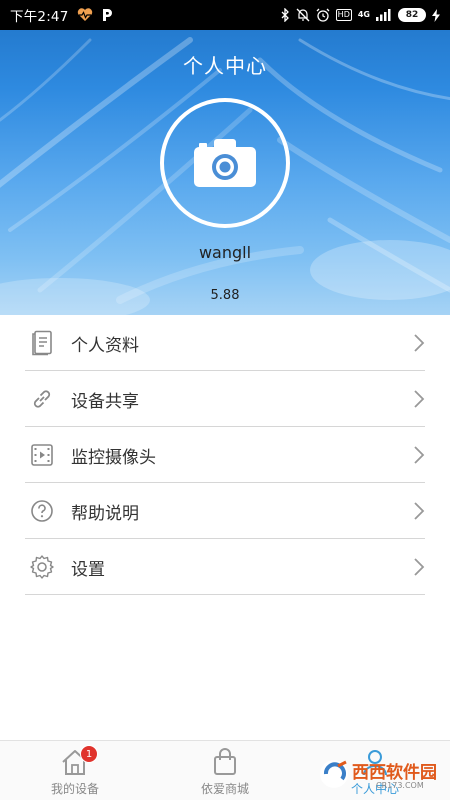  Describe the element at coordinates (225, 15) in the screenshot. I see `status-bar: 下午2:47 HD 4G 82` at that location.